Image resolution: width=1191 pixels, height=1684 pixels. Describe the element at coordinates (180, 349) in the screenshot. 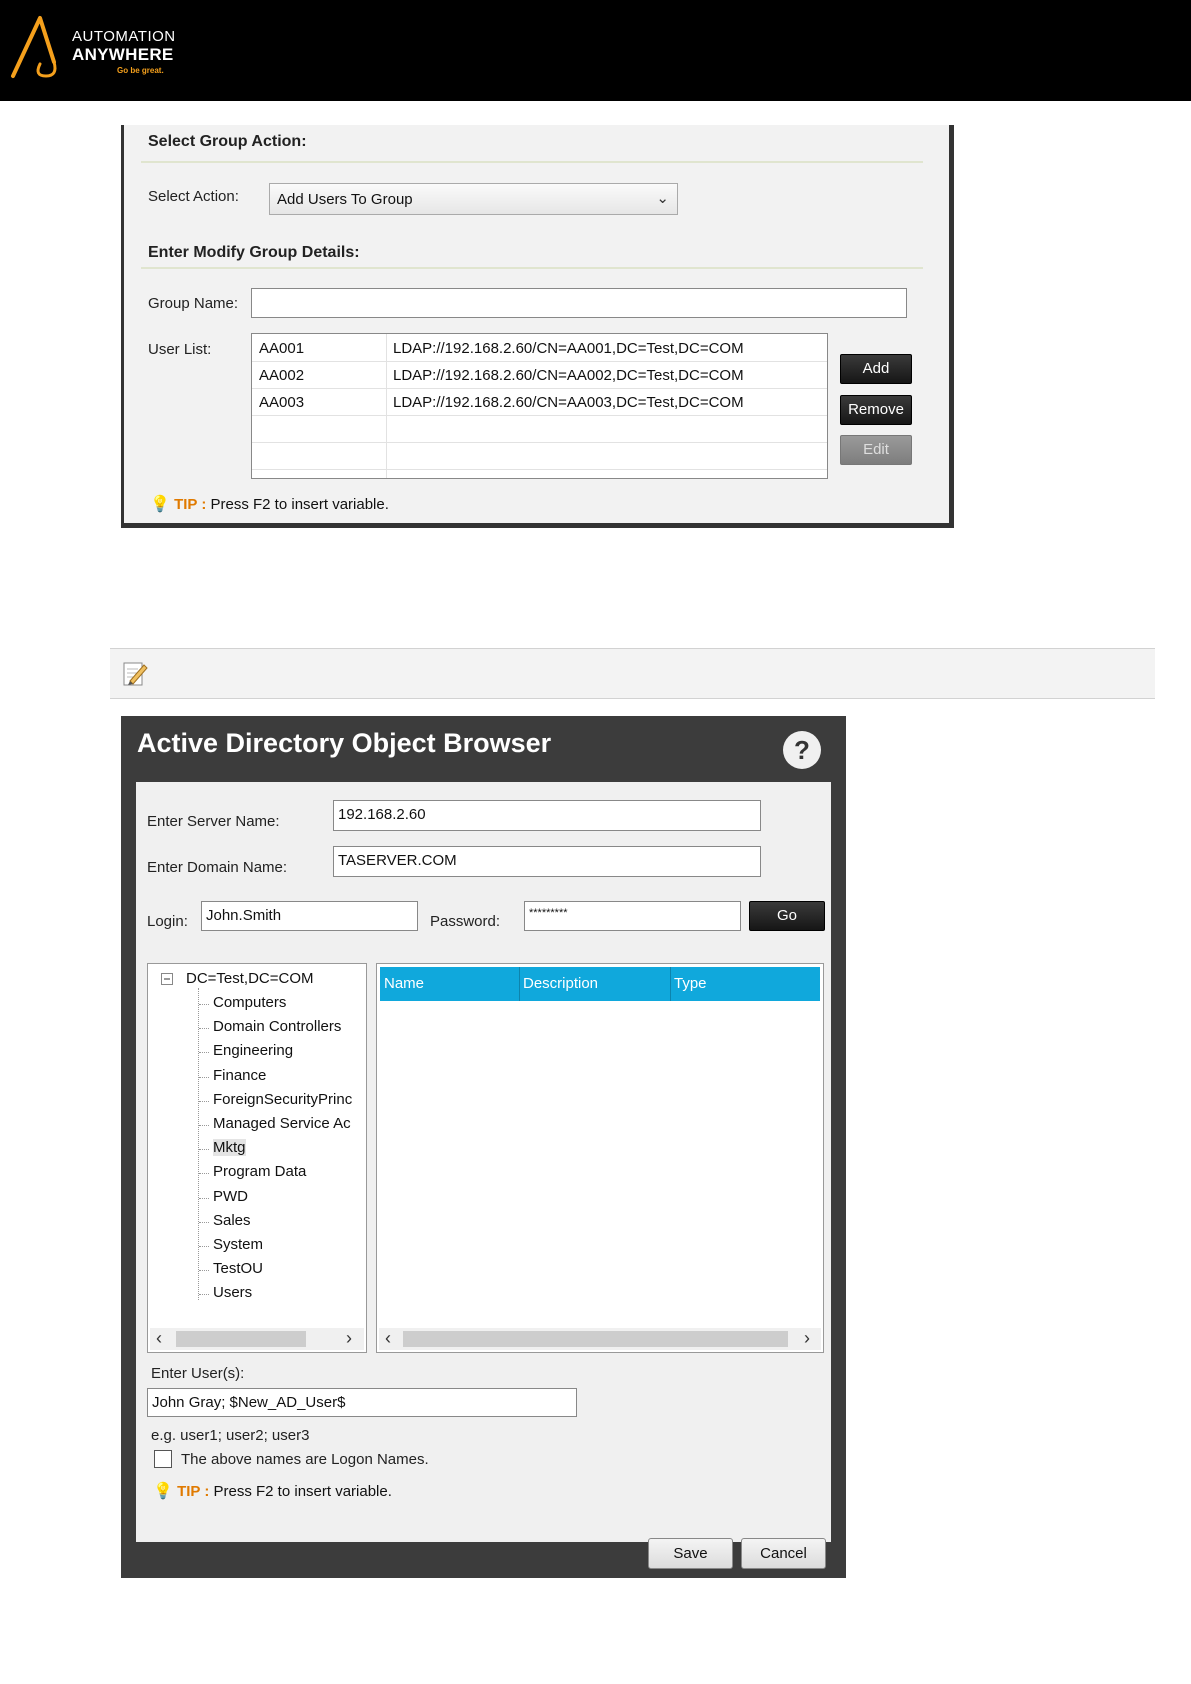

I see `user-list-label: User List:` at that location.